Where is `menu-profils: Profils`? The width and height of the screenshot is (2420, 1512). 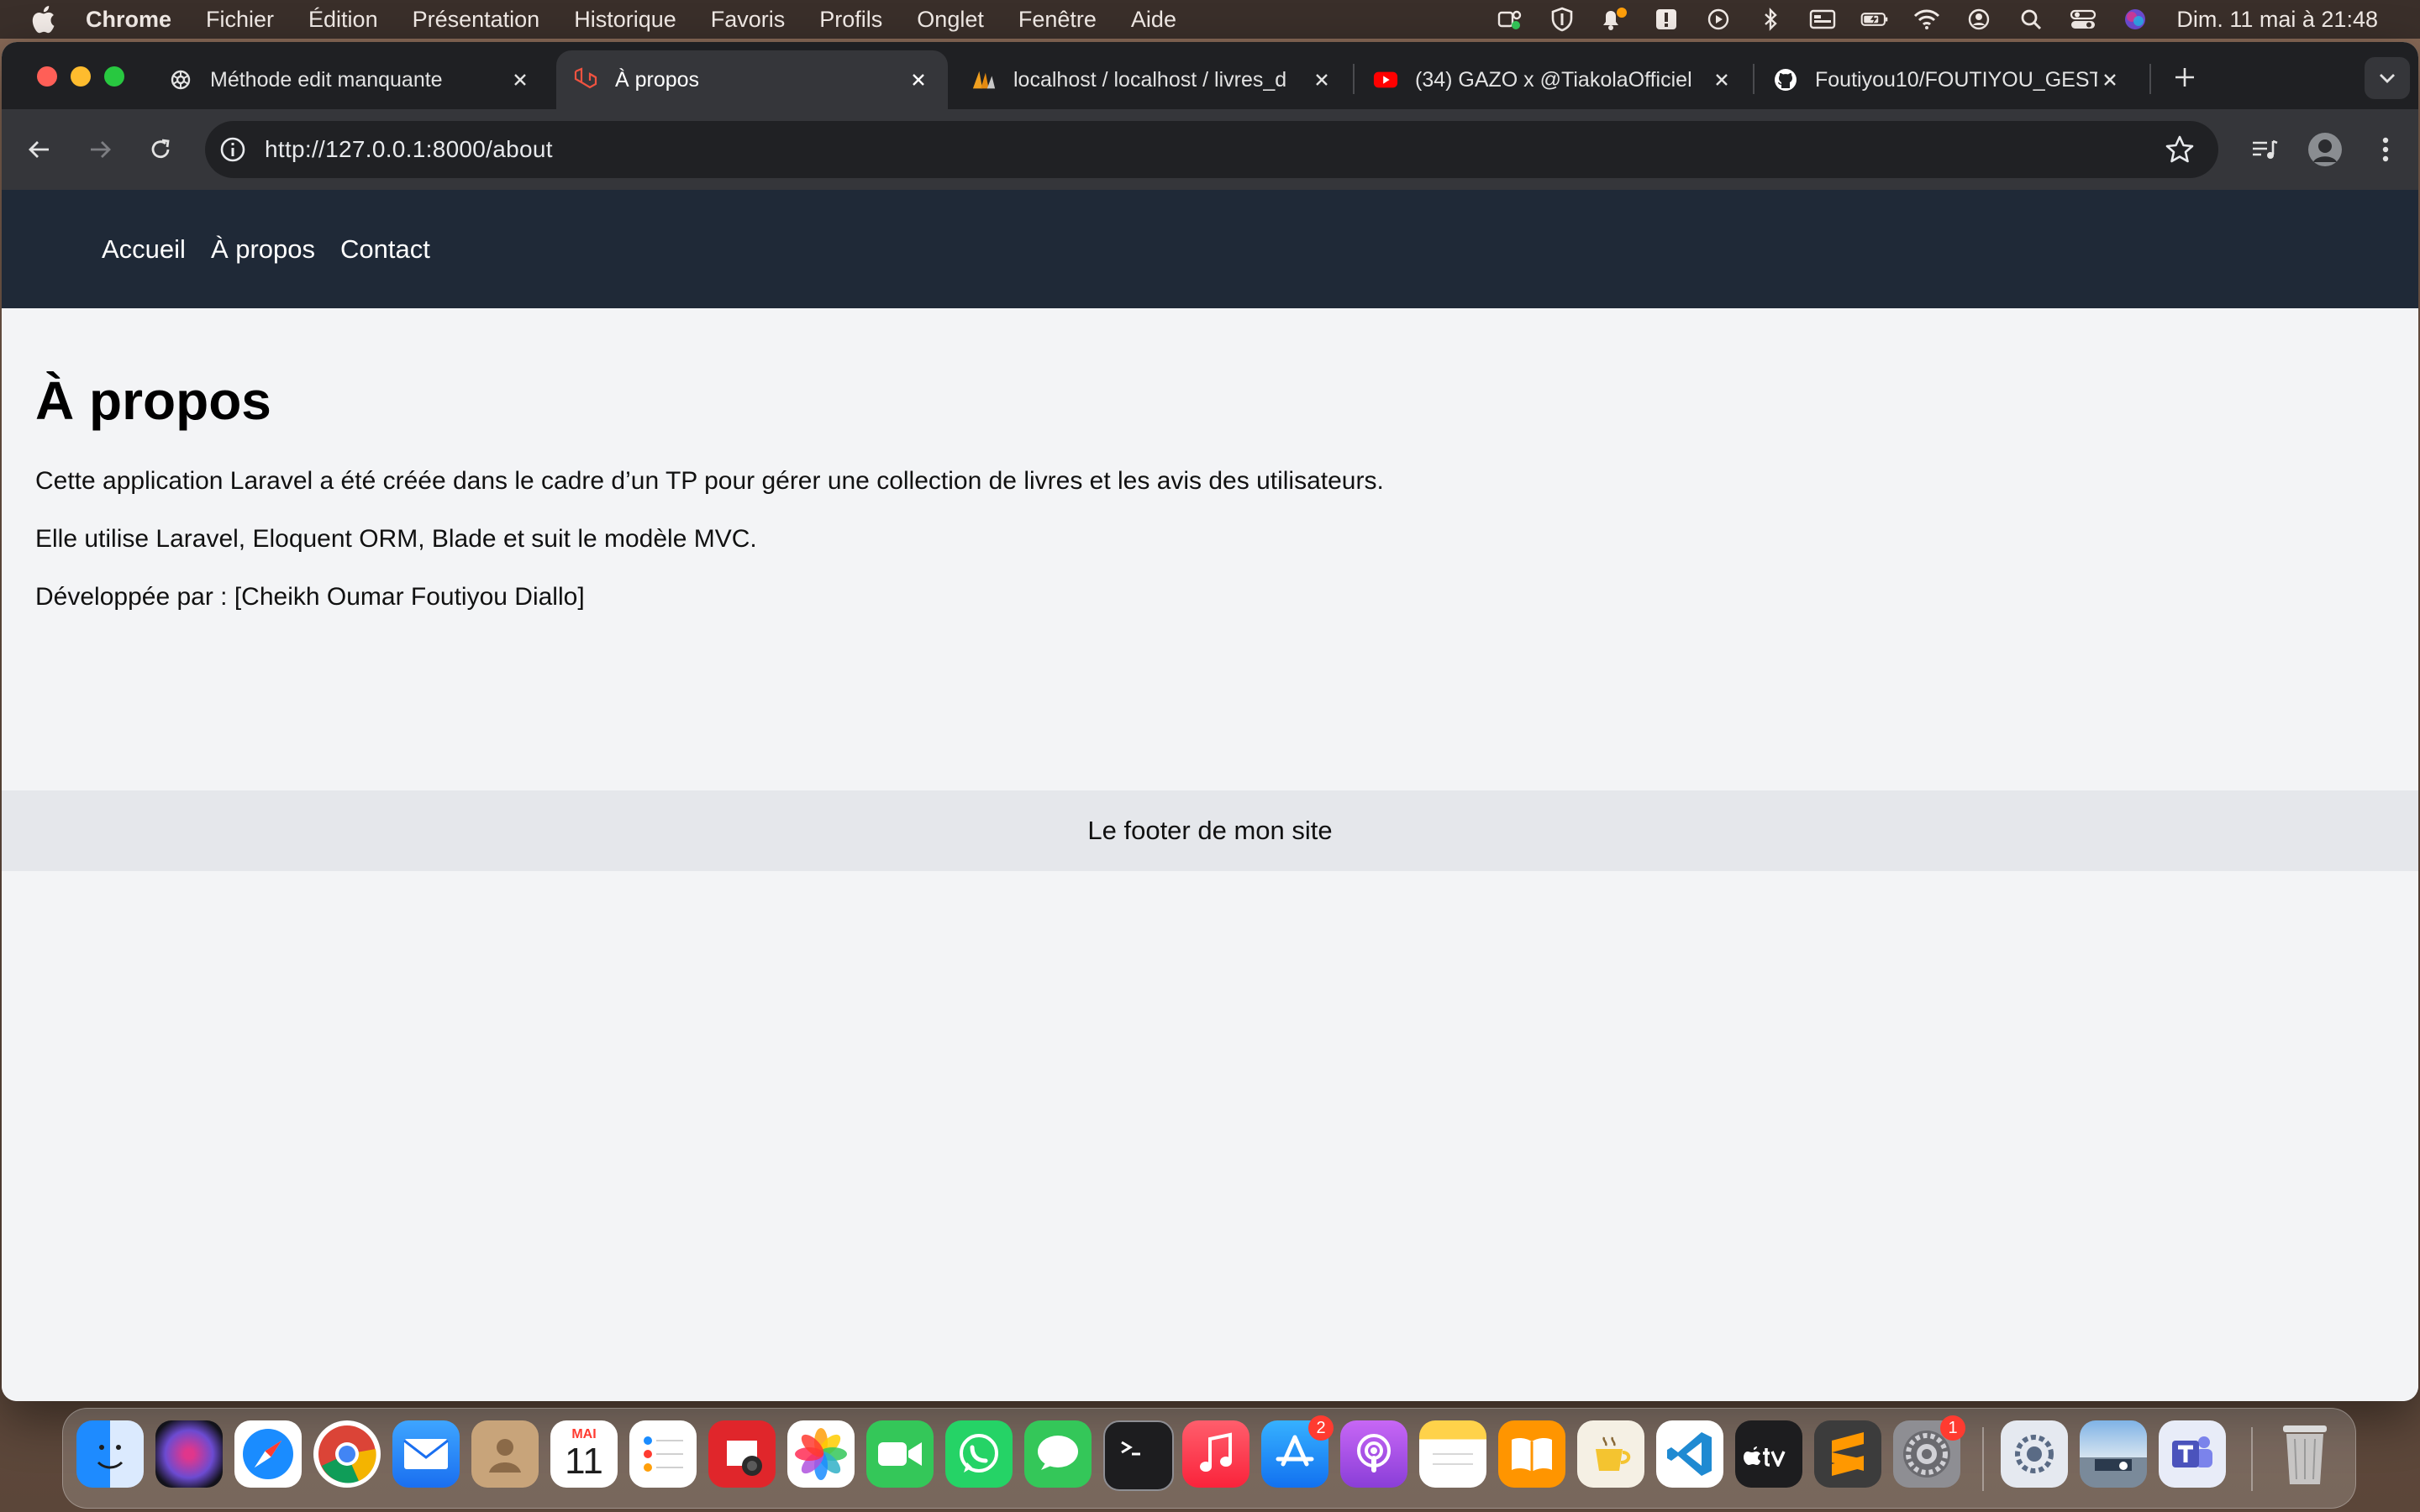
menu-profils: Profils is located at coordinates (850, 20).